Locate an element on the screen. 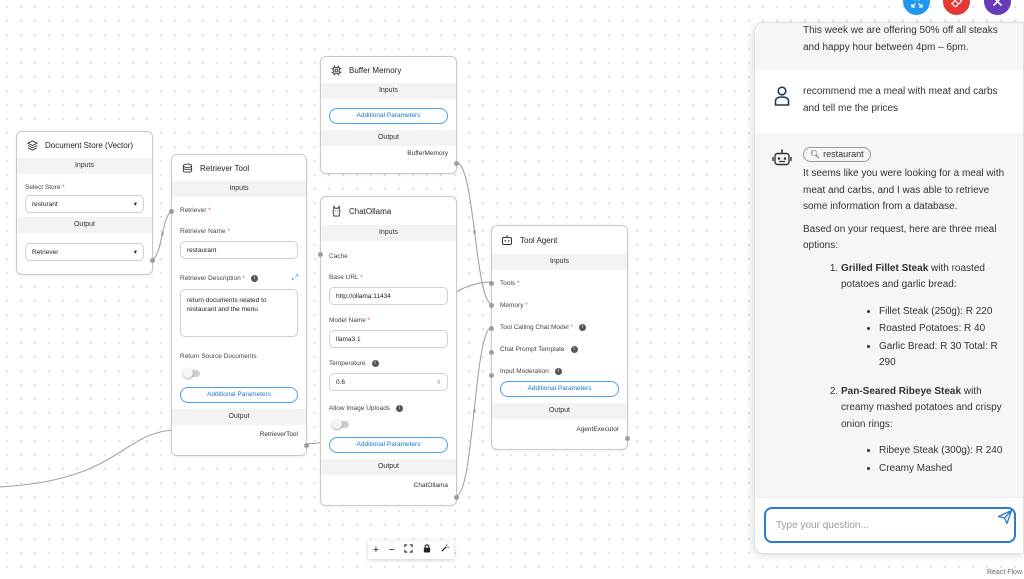  send-icon is located at coordinates (1005, 519).